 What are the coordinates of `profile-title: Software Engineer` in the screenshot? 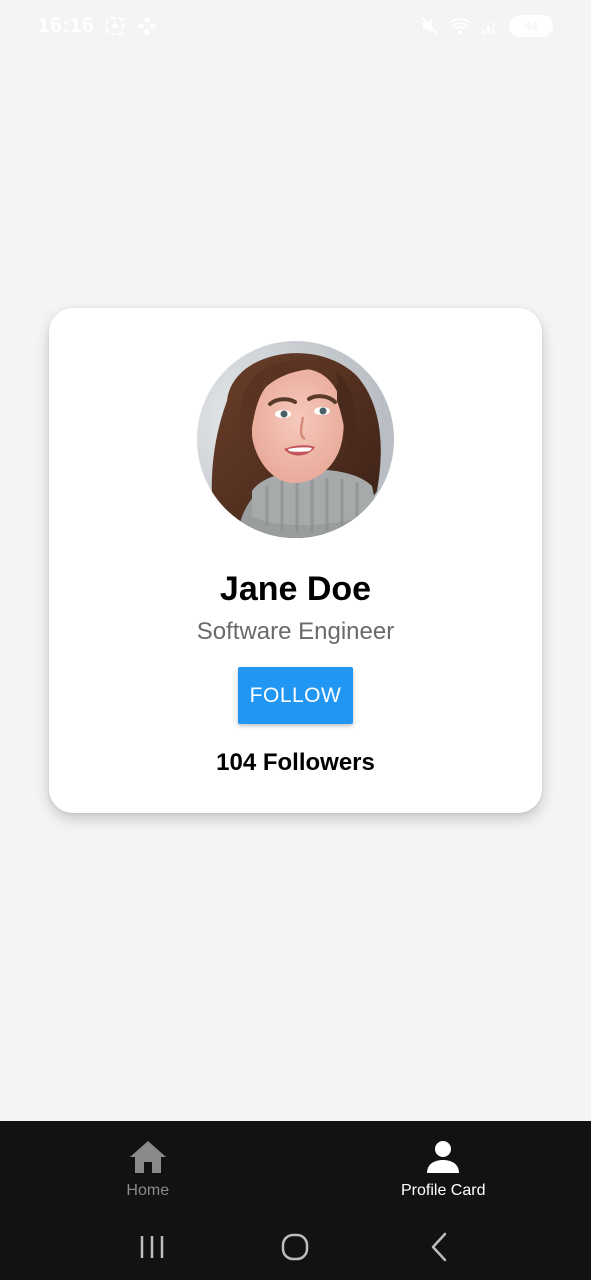 It's located at (295, 631).